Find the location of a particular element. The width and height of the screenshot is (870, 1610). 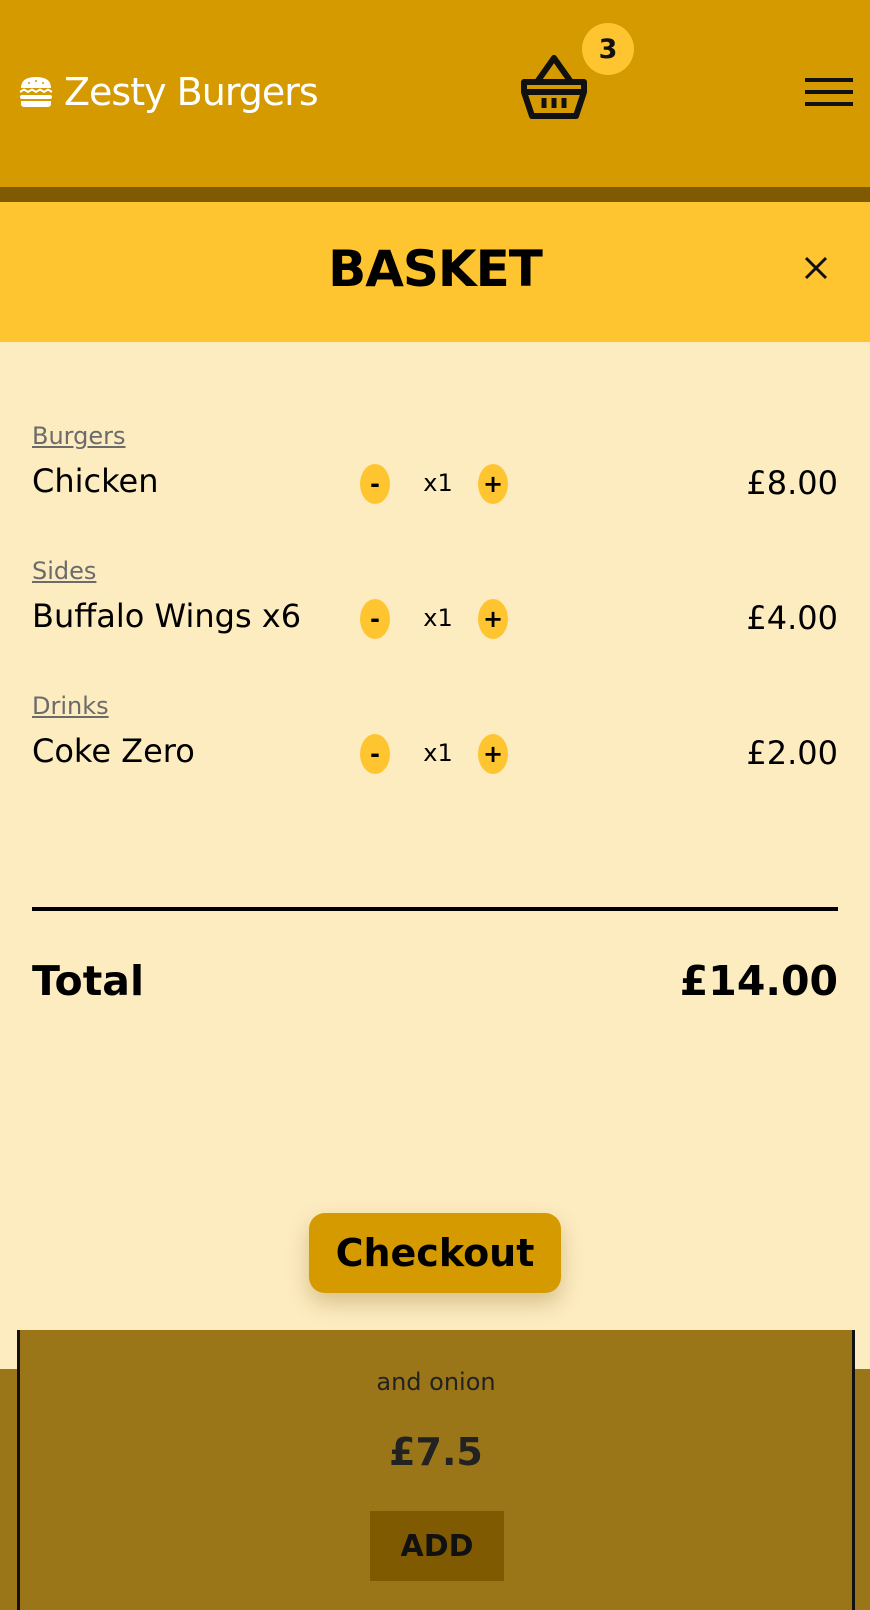

category-link-burgers: Burgers is located at coordinates (79, 436).